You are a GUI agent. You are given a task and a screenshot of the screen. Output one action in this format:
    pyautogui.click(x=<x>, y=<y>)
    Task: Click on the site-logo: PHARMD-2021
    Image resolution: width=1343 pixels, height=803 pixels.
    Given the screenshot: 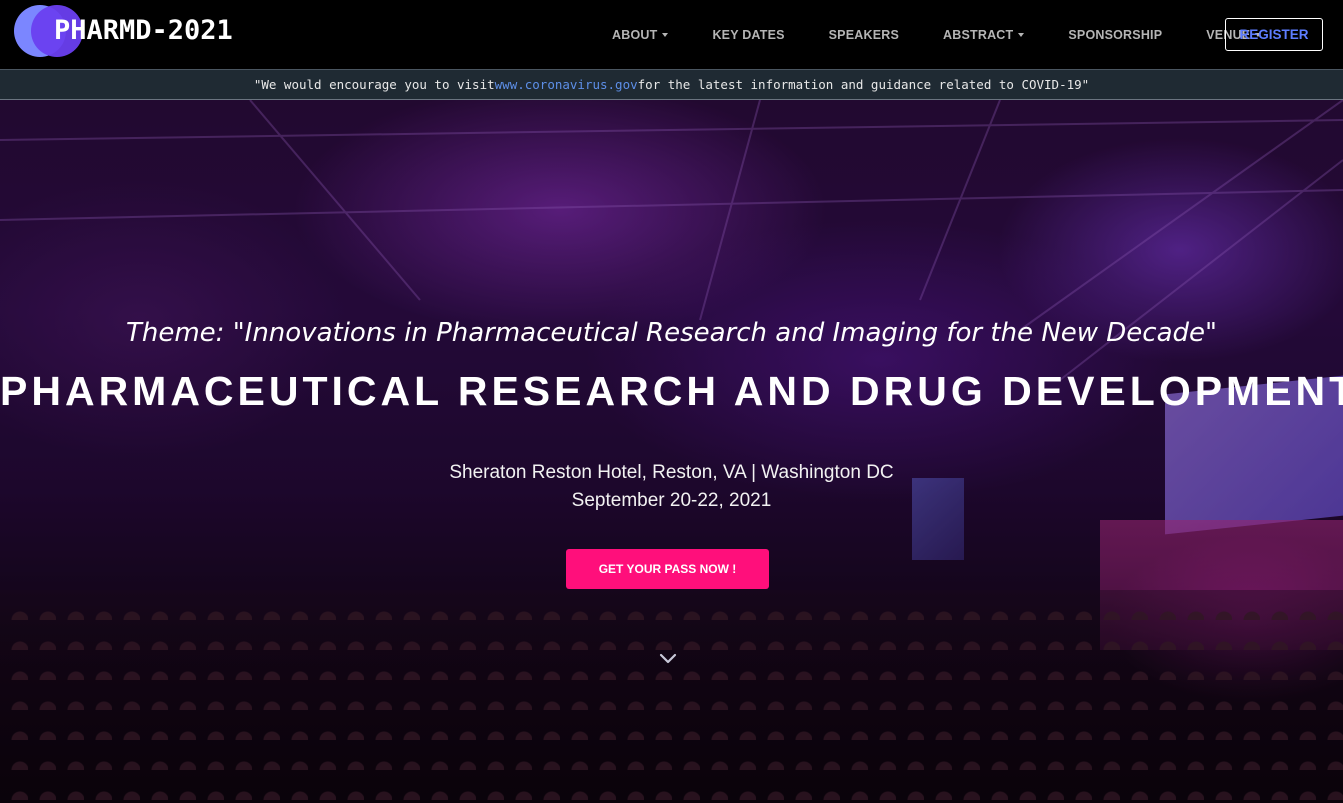 What is the action you would take?
    pyautogui.click(x=123, y=31)
    